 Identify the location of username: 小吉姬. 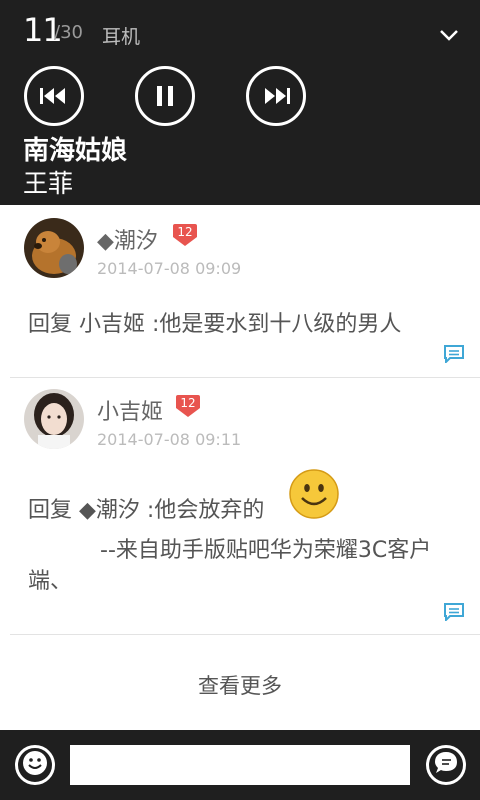
(130, 410).